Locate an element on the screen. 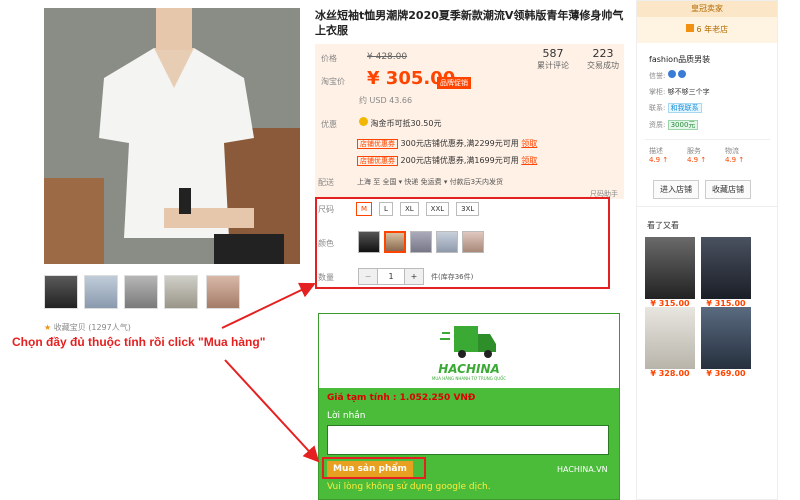 This screenshot has width=800, height=500. hachina-logo-area: HACHINA MUA HÀNG NHANH TỪ TRUNG QUỐC is located at coordinates (469, 351).